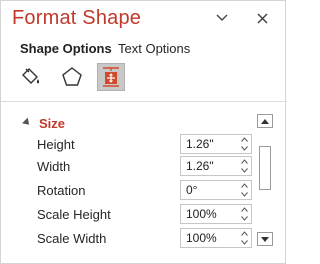  I want to click on section-header-size: Size, so click(44, 123).